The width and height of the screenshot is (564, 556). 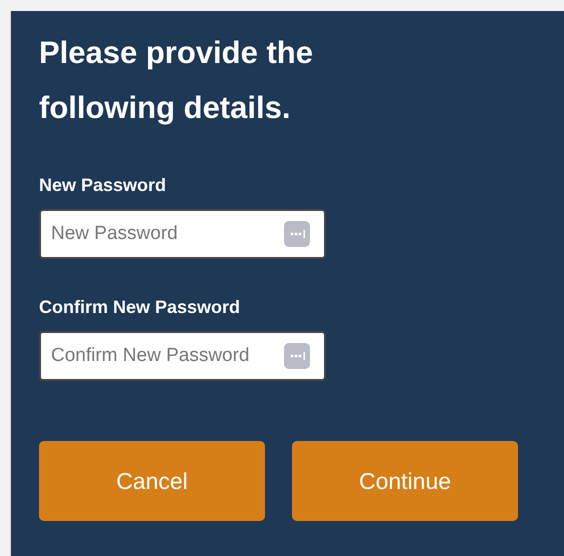 What do you see at coordinates (182, 356) in the screenshot?
I see `password-field: Confirm New Password` at bounding box center [182, 356].